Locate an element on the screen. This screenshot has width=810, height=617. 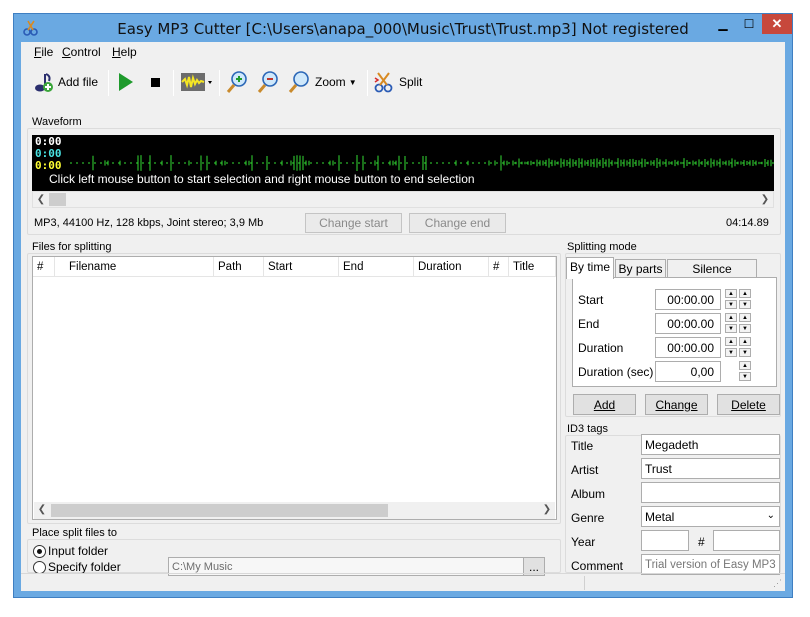
chevron-down-icon: ⌄ is located at coordinates (771, 515).